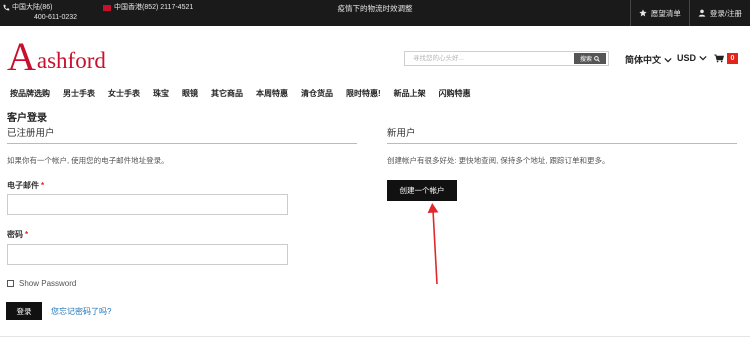 The image size is (750, 338). I want to click on logo-text: ashford, so click(71, 60).